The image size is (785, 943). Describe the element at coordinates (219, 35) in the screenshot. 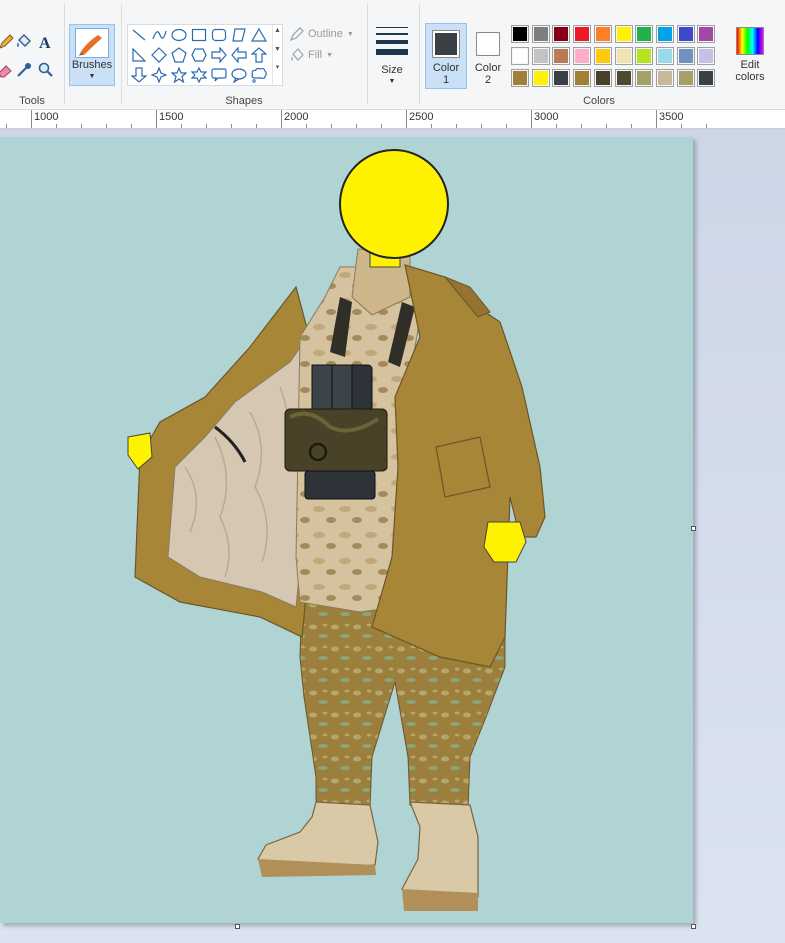

I see `rounded-rectangle-shape-icon` at that location.